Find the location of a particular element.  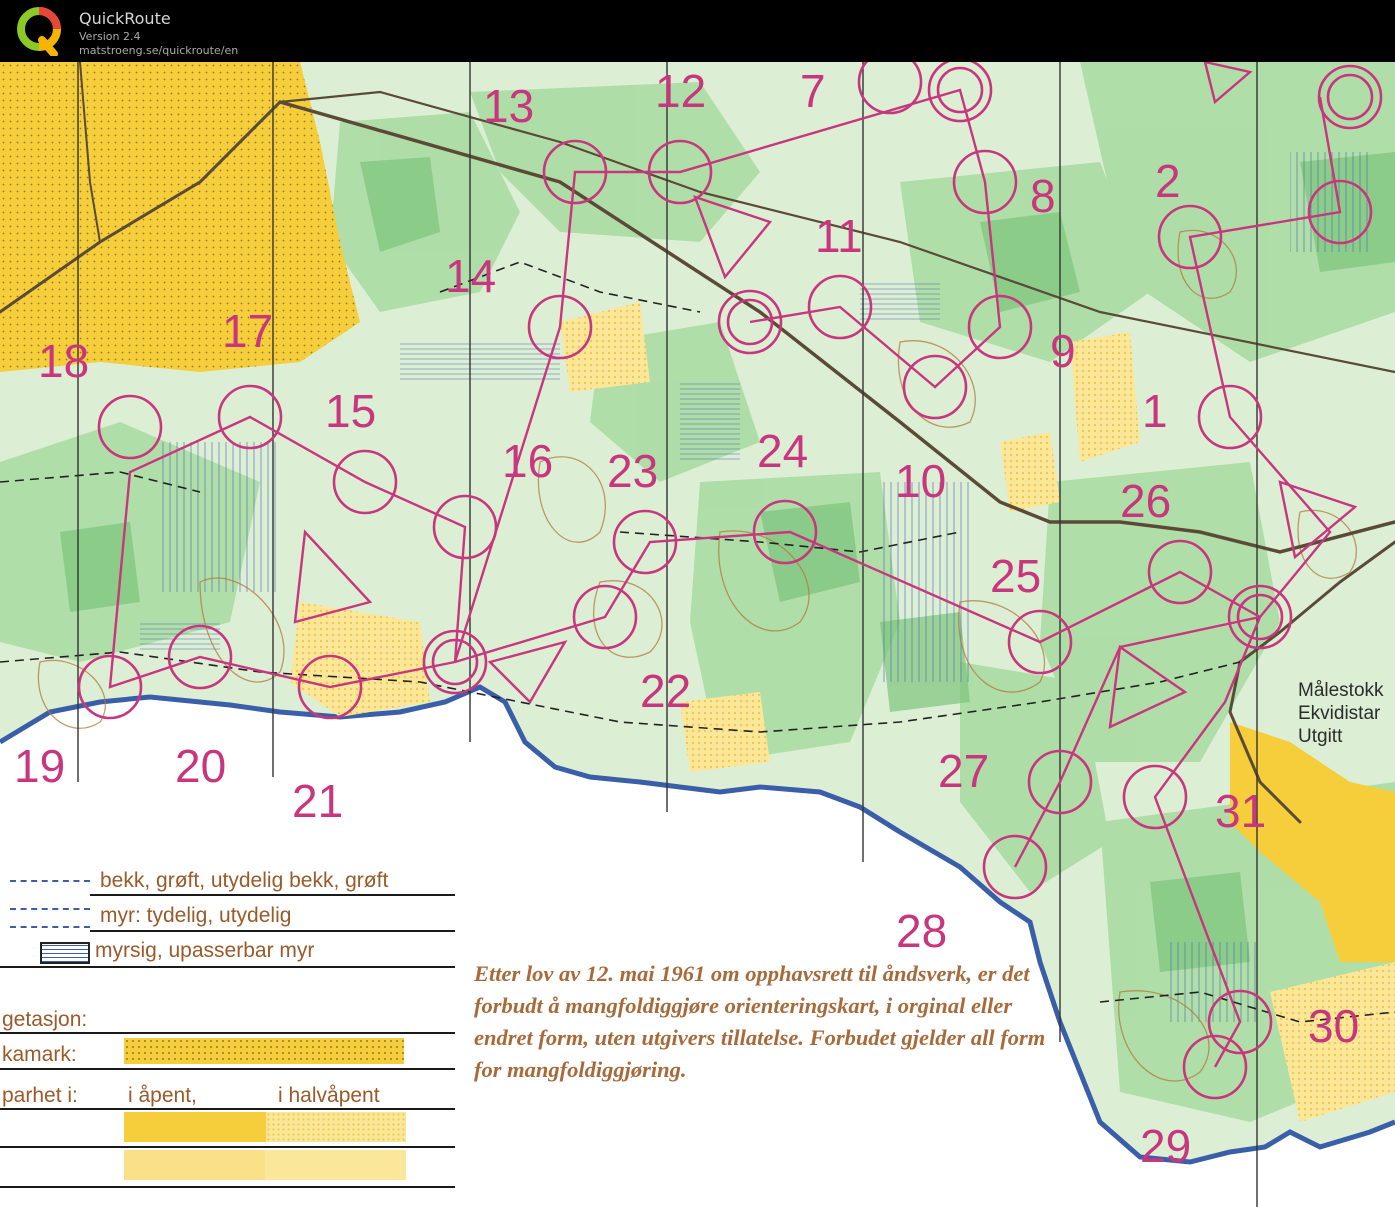

legend-vegetation-label: getasjon: is located at coordinates (45, 1019).